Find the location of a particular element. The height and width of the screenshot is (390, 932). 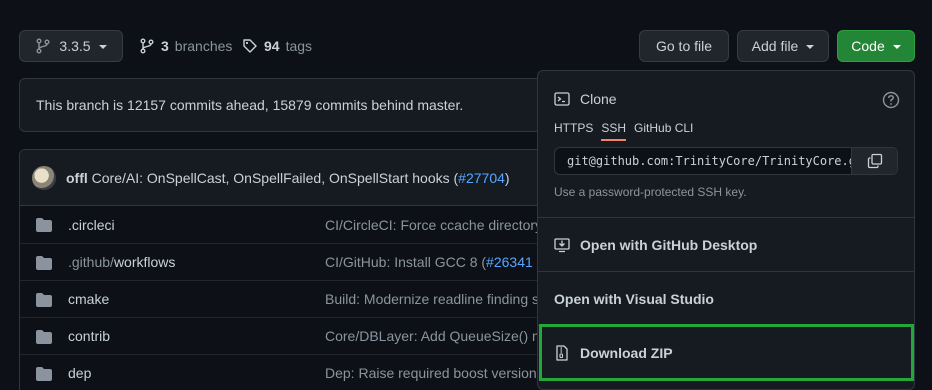

commit-author: offl is located at coordinates (77, 178).